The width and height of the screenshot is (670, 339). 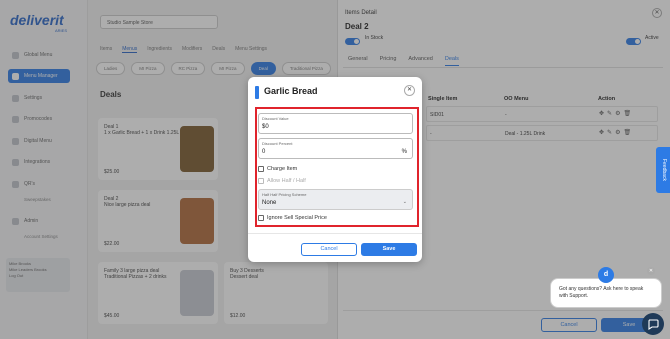 I want to click on half-half-pricing-select: Half Half Pricing Scheme None ⌄, so click(x=335, y=199).